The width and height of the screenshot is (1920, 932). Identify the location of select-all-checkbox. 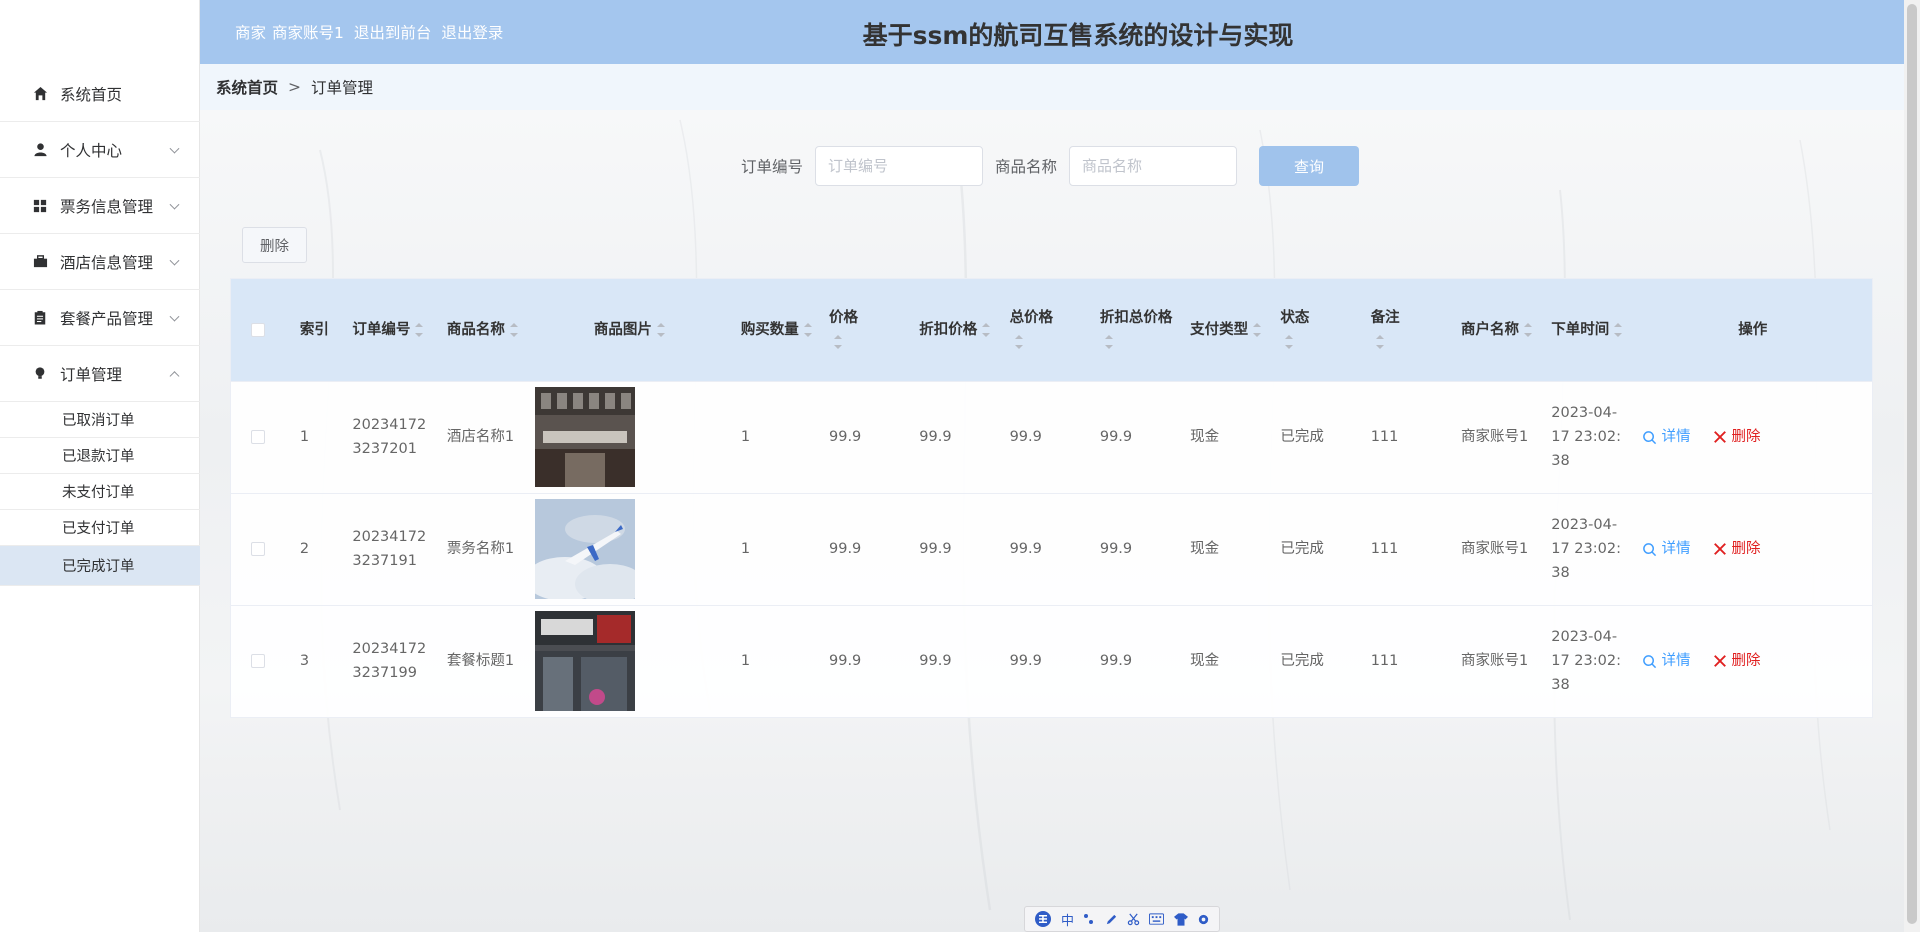
(258, 329).